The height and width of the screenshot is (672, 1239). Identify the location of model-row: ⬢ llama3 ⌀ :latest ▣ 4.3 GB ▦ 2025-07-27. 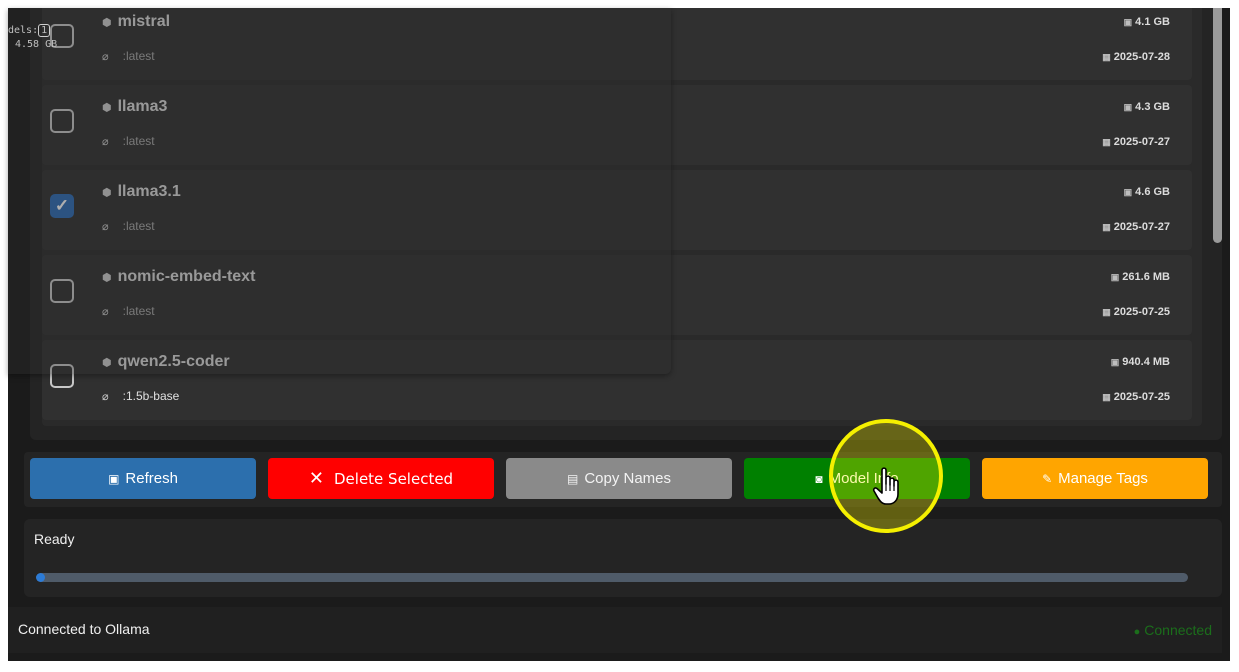
(617, 125).